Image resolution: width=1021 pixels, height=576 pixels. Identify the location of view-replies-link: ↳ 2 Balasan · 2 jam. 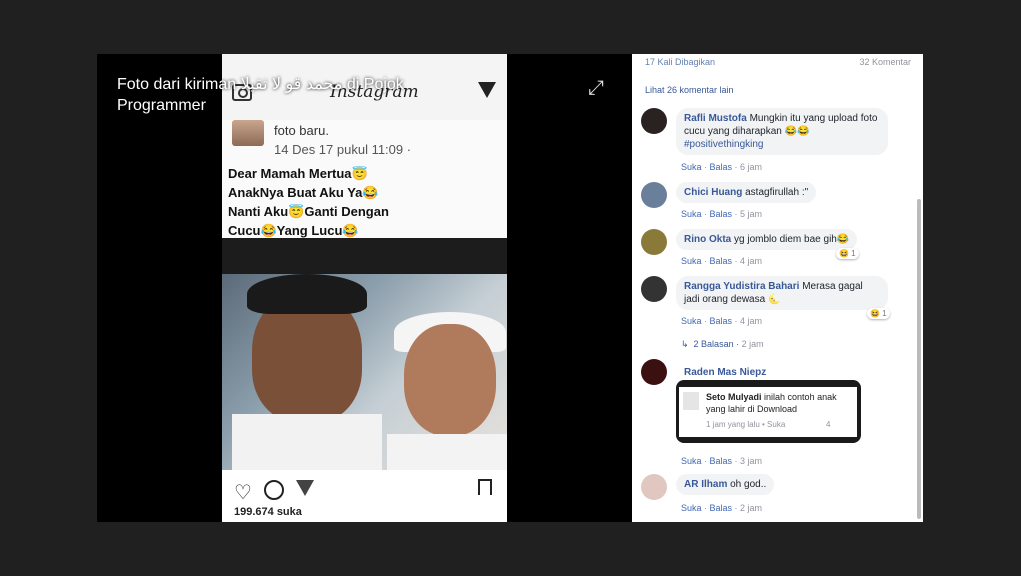
(722, 344).